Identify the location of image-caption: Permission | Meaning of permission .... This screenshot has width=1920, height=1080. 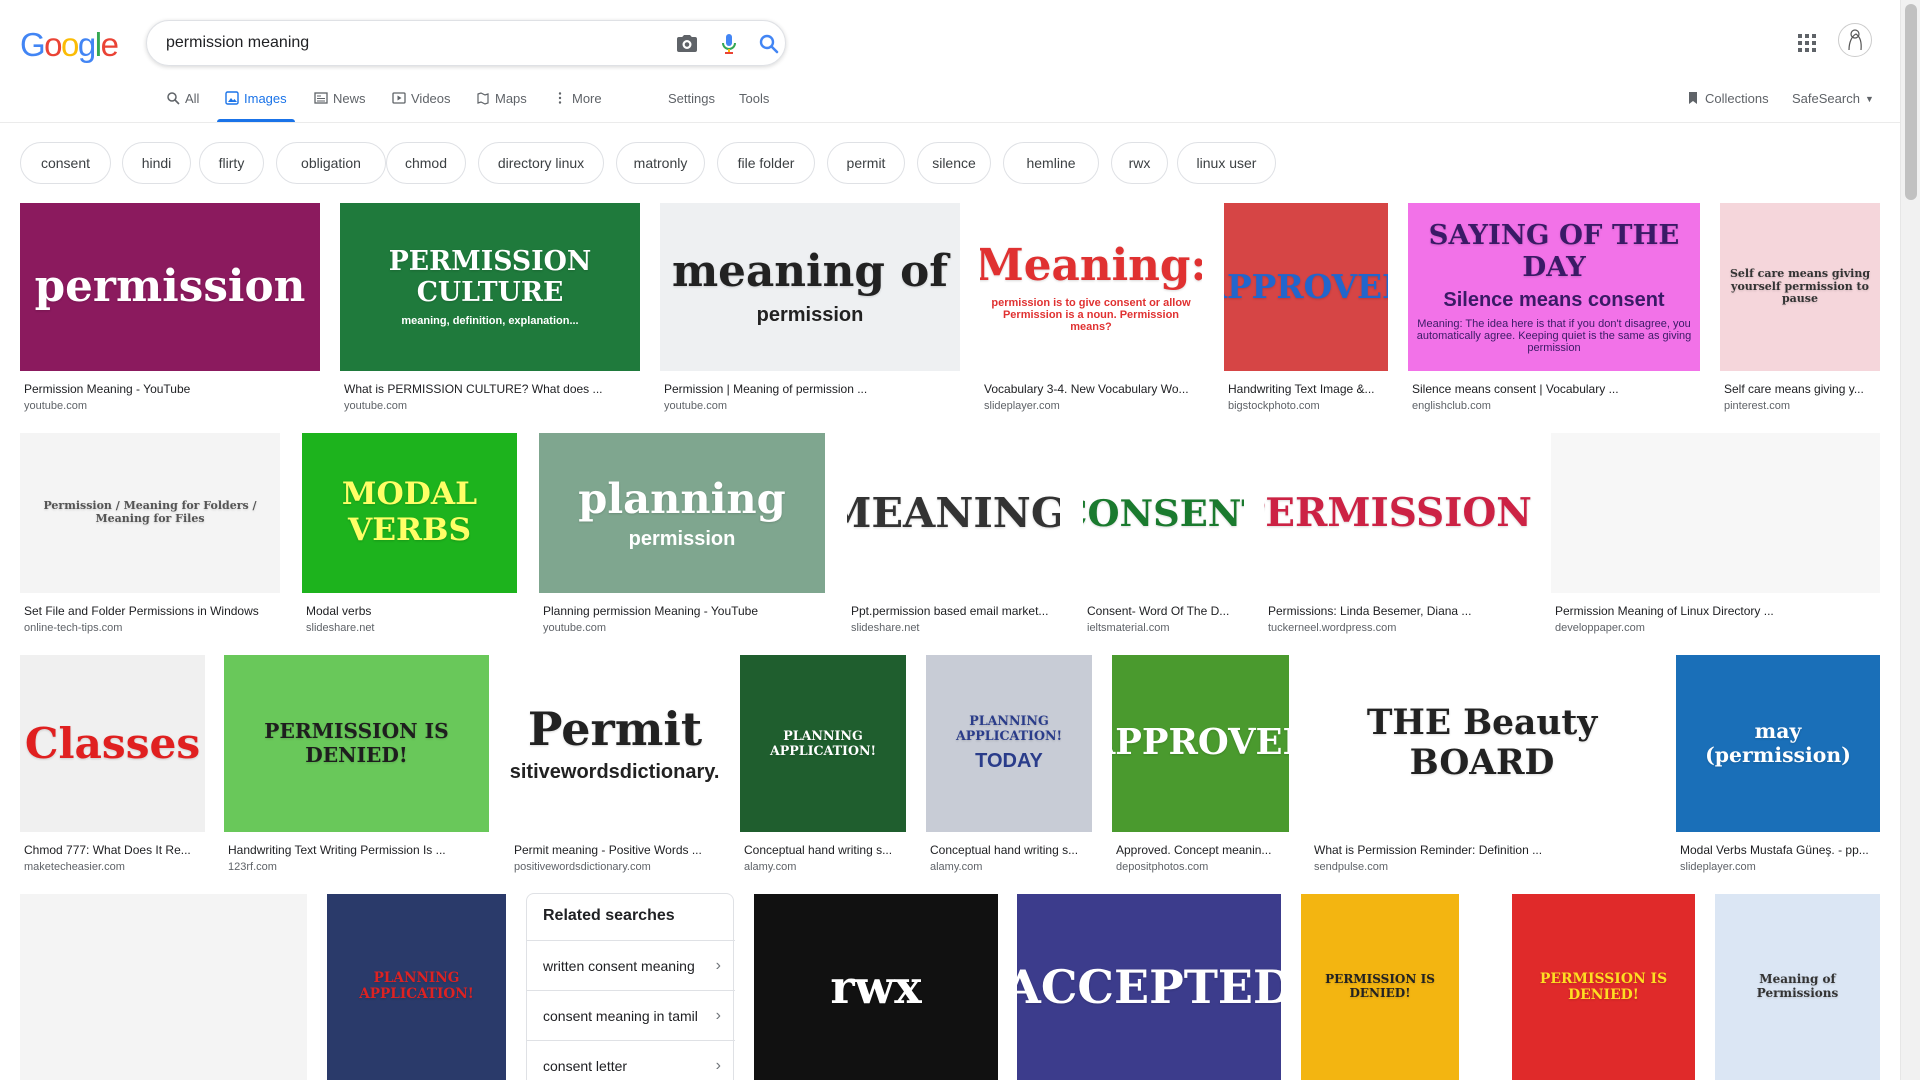
(810, 389).